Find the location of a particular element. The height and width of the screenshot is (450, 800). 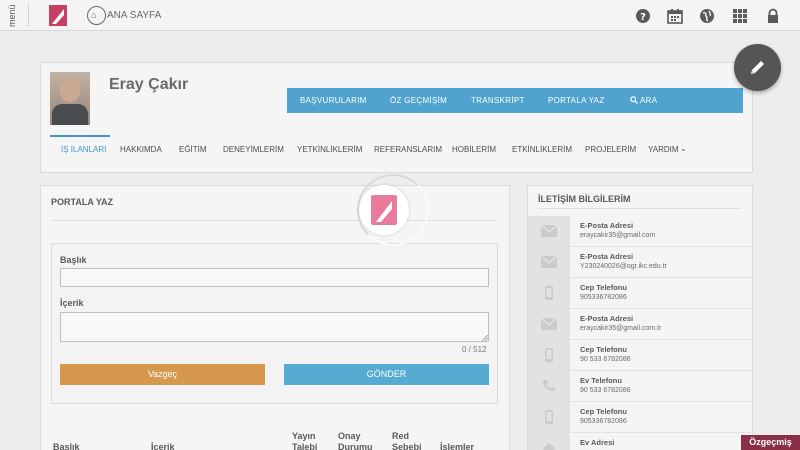

contact-item: E-Posta Adresi Y230240026@ogr.ikc.edu.tr is located at coordinates (640, 262).